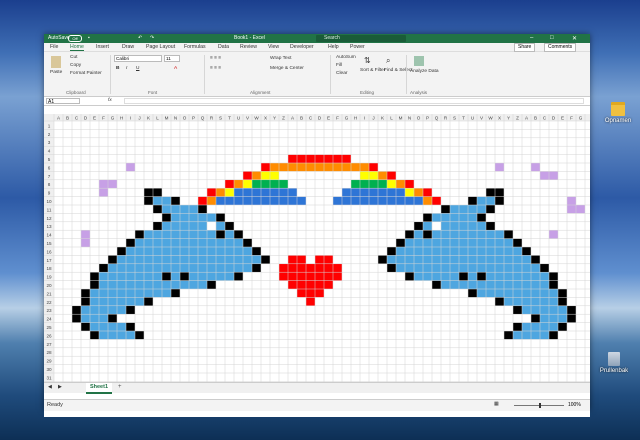 Image resolution: width=640 pixels, height=440 pixels. Describe the element at coordinates (215, 68) in the screenshot. I see `align-left-icon: ≡ ≡ ≡` at that location.